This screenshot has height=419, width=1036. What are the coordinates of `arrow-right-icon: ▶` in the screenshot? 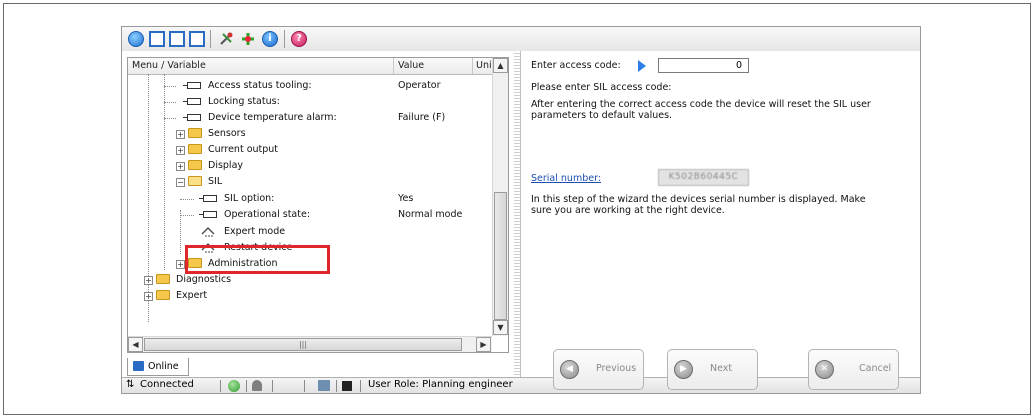 It's located at (683, 369).